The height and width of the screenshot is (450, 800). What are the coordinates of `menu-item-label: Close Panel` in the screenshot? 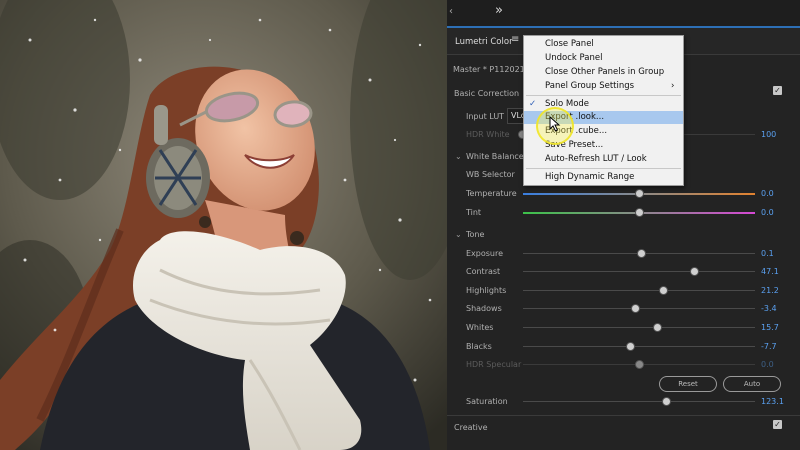 It's located at (569, 44).